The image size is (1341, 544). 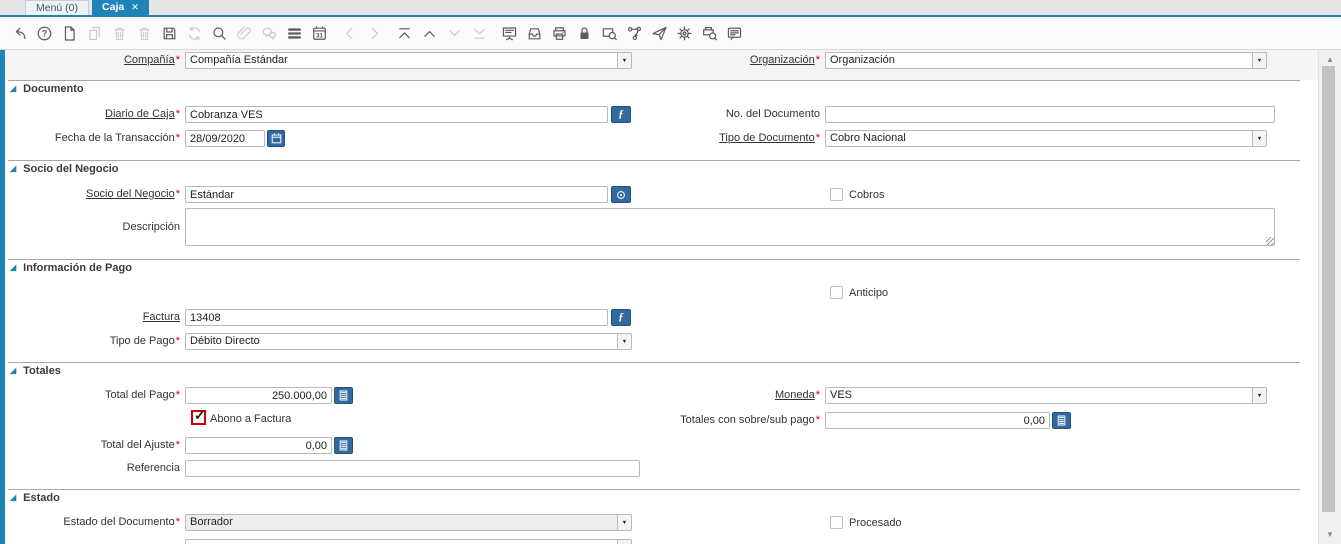 I want to click on tab-menu: Menú (0), so click(x=57, y=7).